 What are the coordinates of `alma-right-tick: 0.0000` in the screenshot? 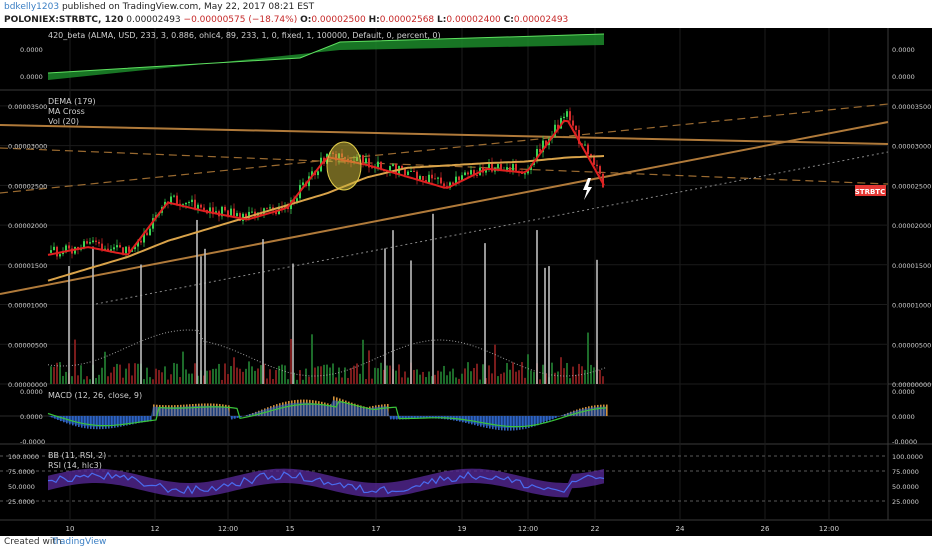 It's located at (903, 77).